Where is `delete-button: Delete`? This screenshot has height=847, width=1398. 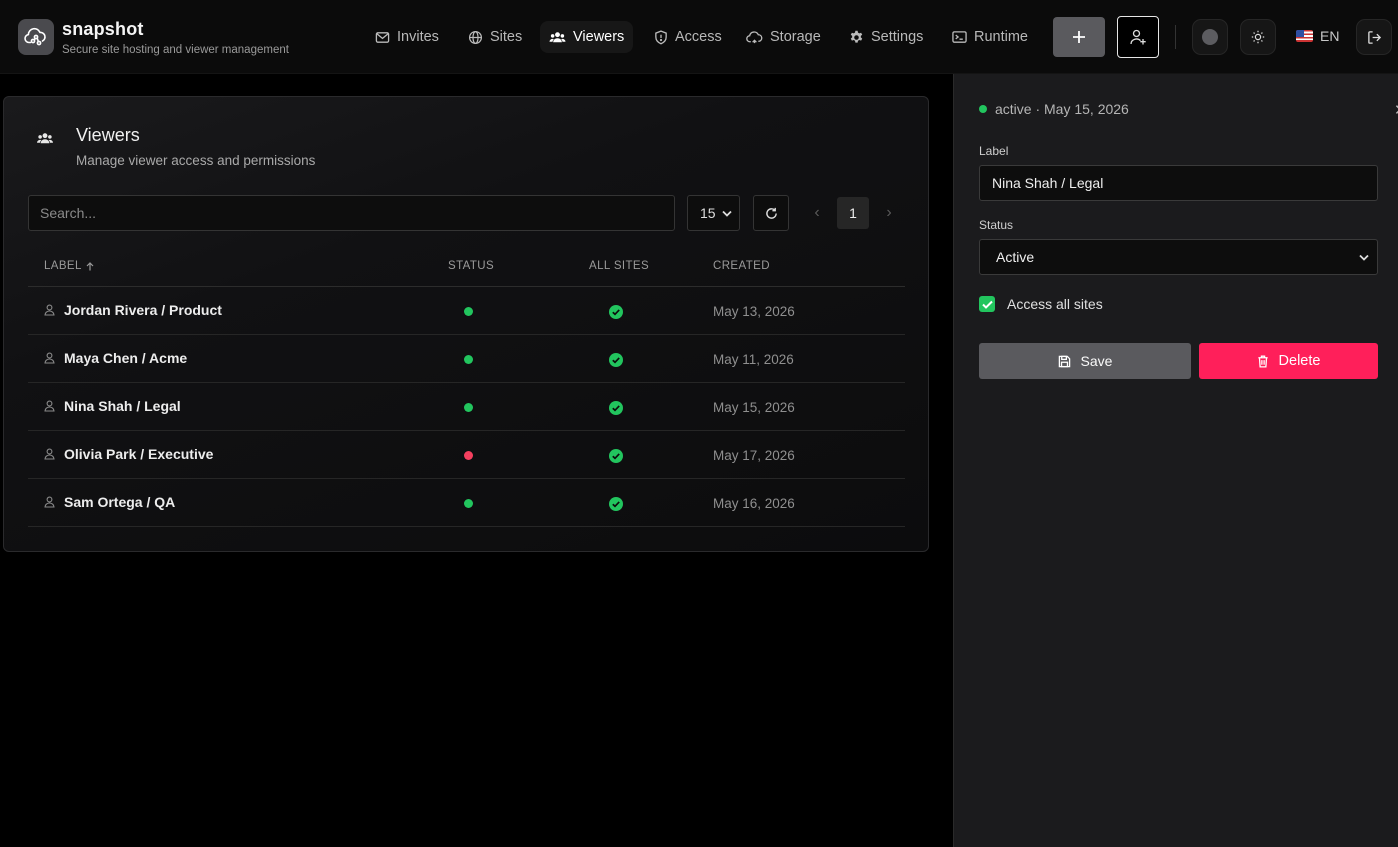
delete-button: Delete is located at coordinates (1288, 361).